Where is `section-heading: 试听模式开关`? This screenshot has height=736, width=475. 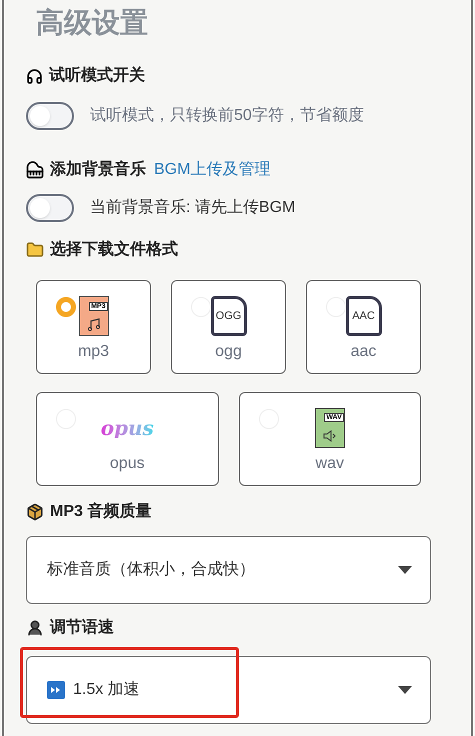
section-heading: 试听模式开关 is located at coordinates (97, 75).